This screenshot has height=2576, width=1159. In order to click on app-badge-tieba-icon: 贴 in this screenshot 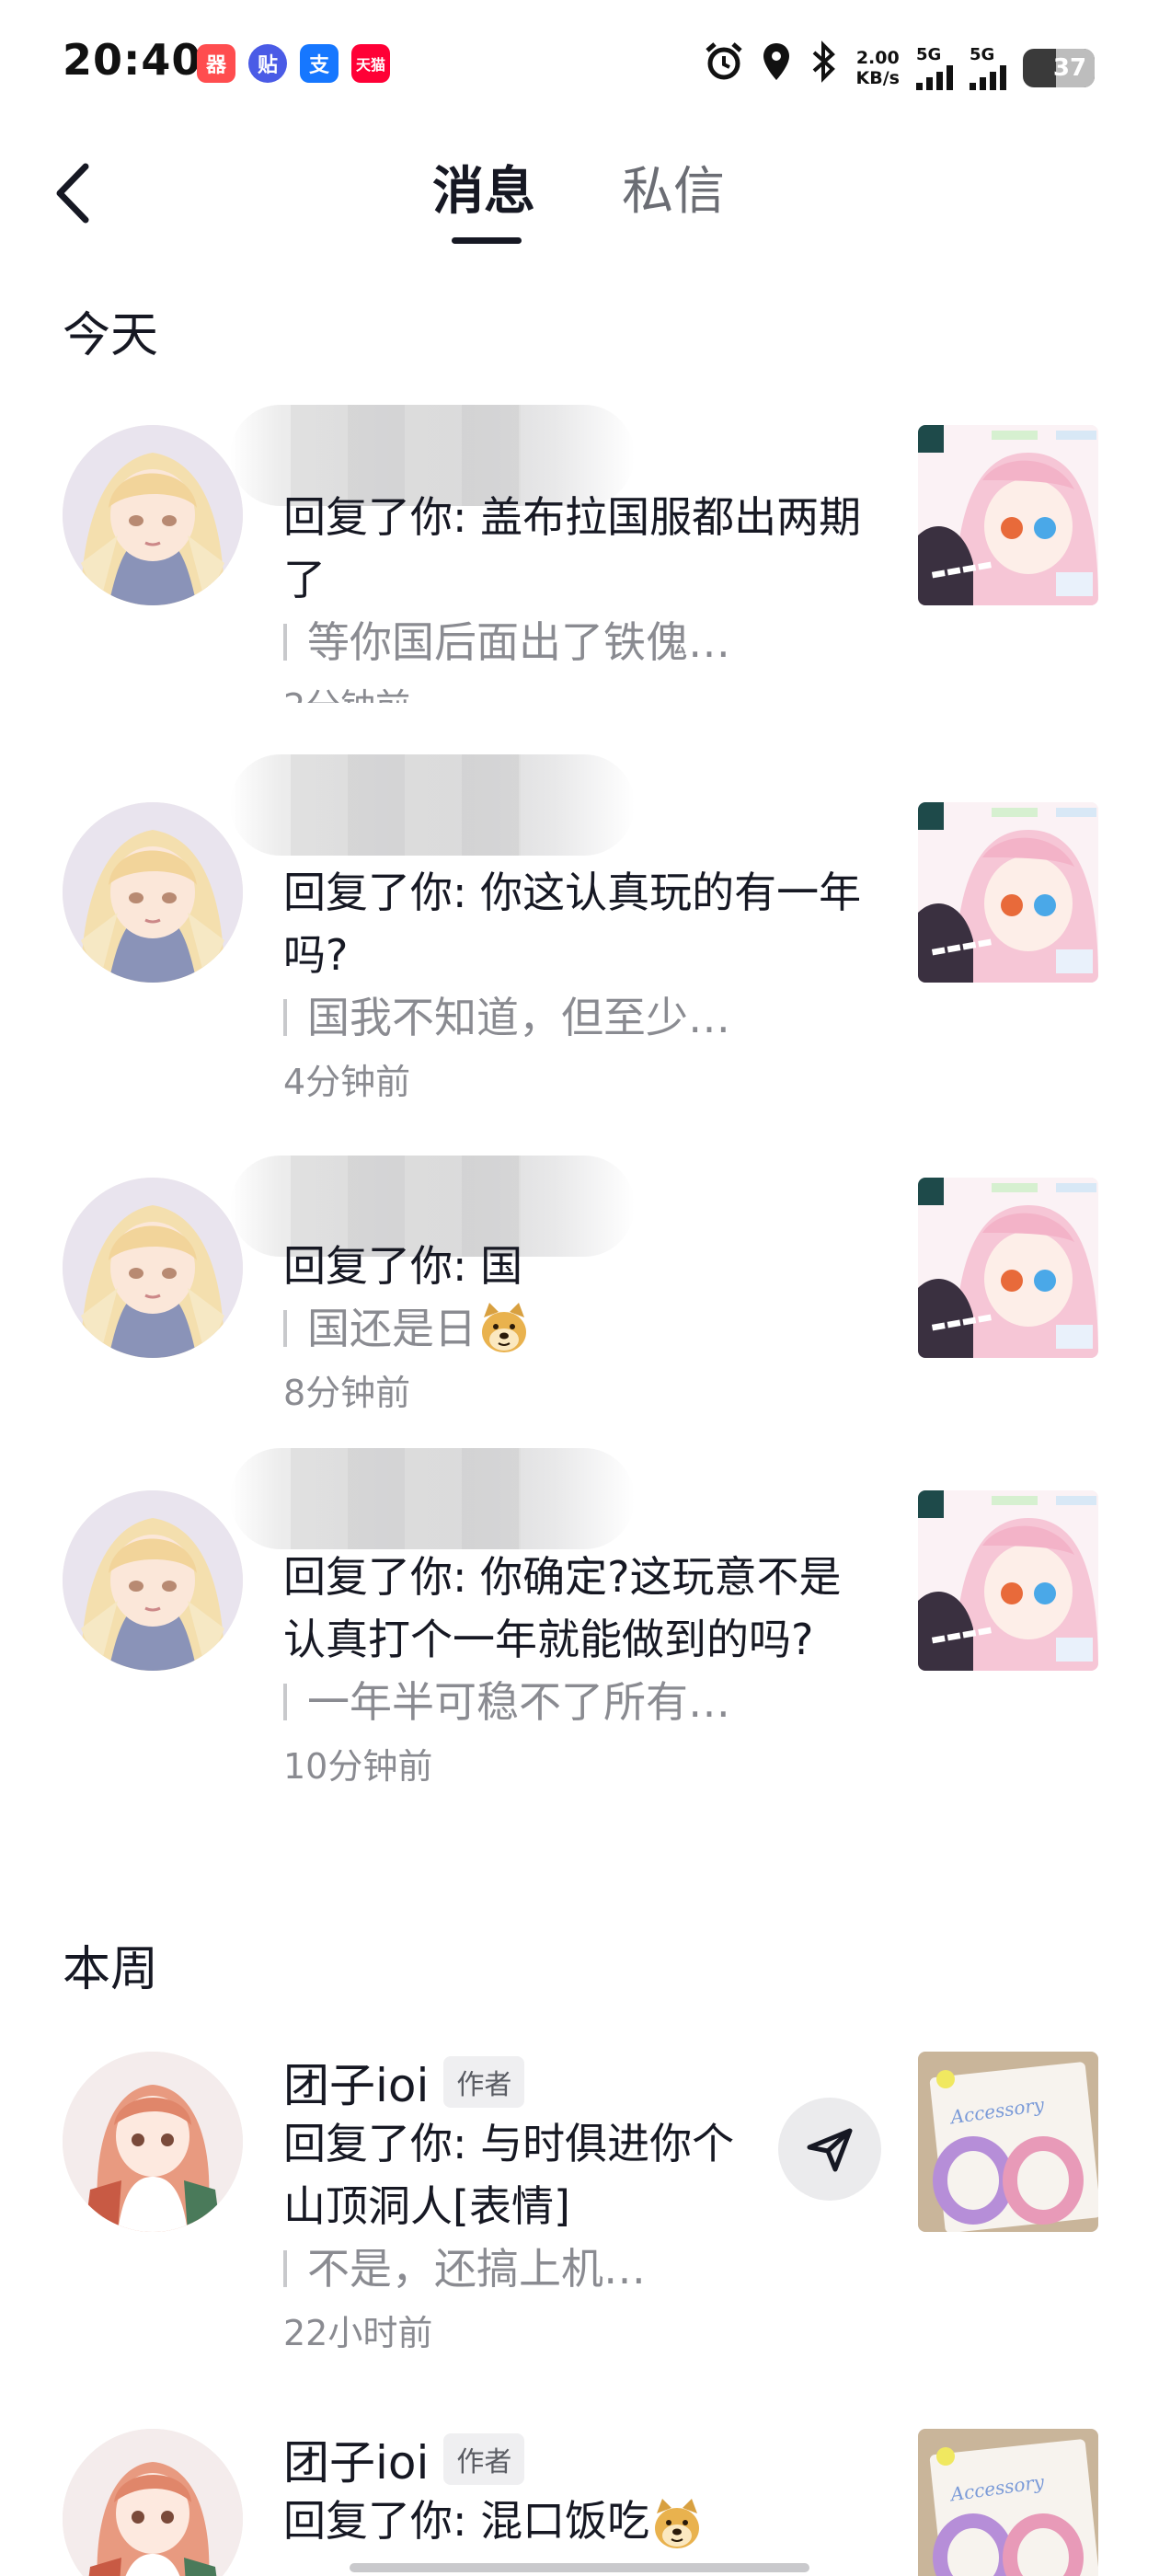, I will do `click(267, 63)`.